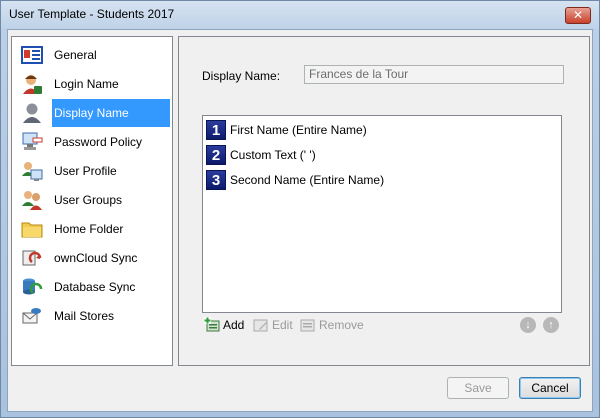  Describe the element at coordinates (300, 15) in the screenshot. I see `title-bar: User Template - Students 2017 ✕` at that location.